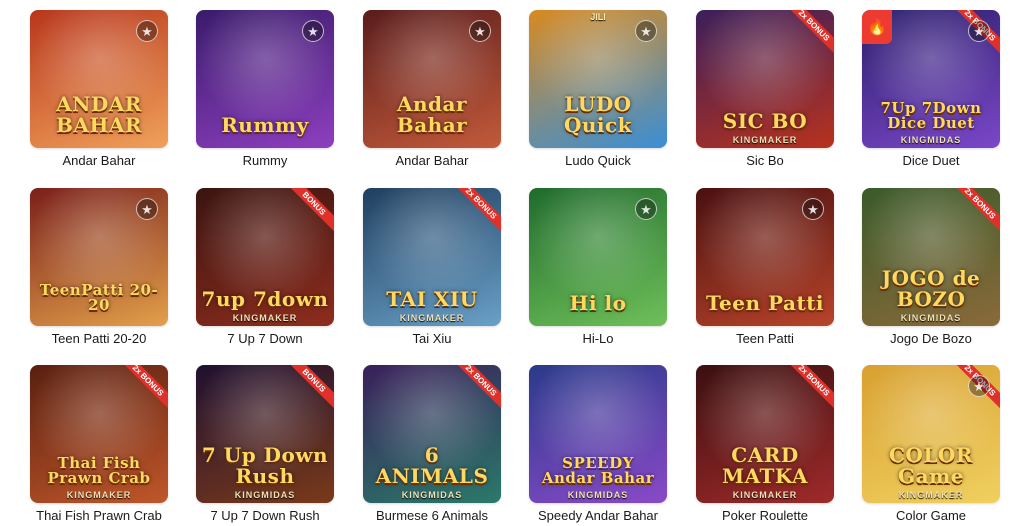 Image resolution: width=1024 pixels, height=526 pixels. What do you see at coordinates (265, 160) in the screenshot?
I see `game-title: Rummy` at bounding box center [265, 160].